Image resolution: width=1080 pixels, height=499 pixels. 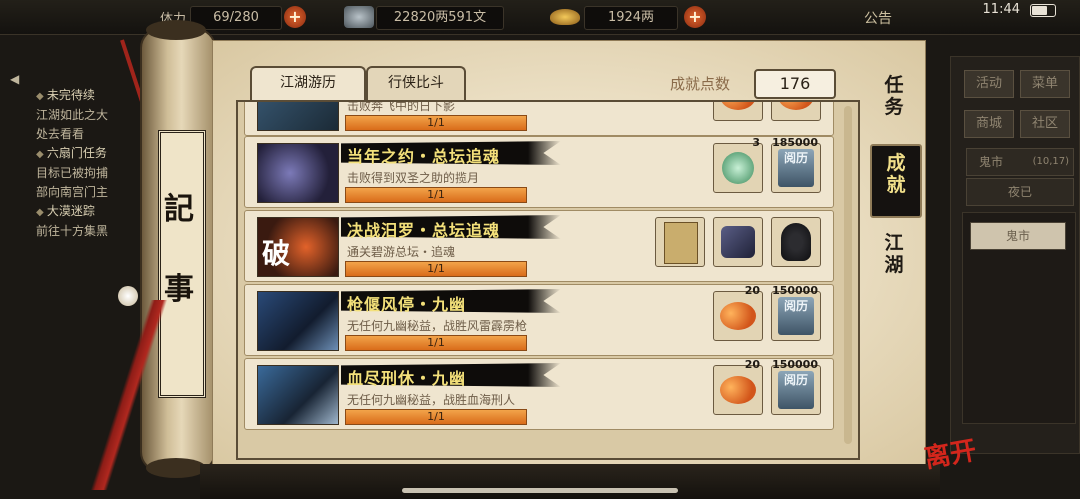 What do you see at coordinates (565, 17) in the screenshot?
I see `gold-ingot-icon` at bounding box center [565, 17].